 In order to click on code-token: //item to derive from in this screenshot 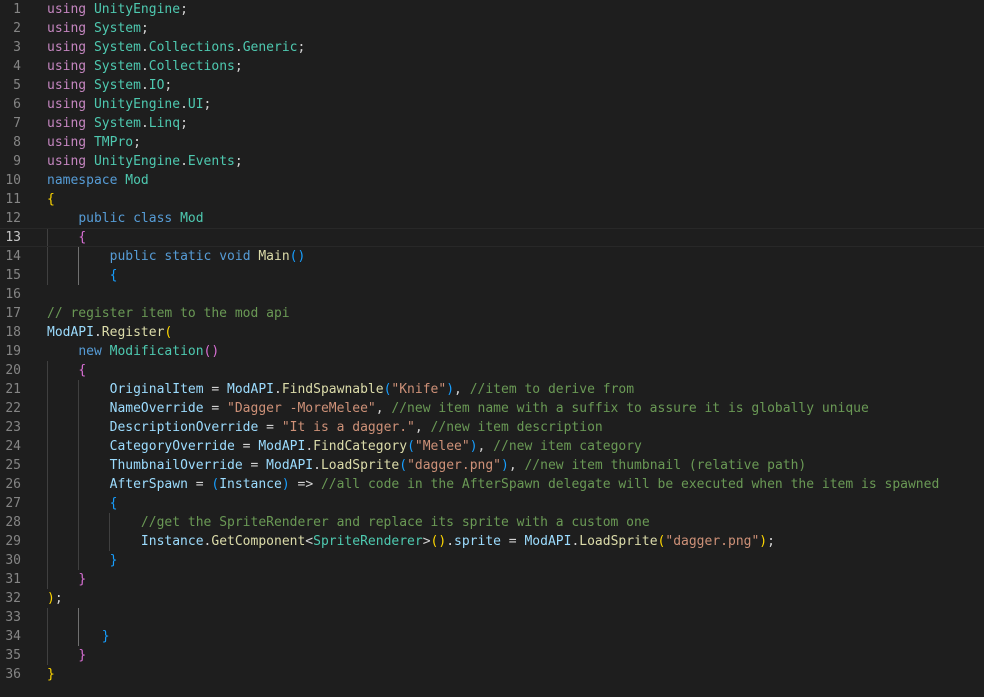, I will do `click(552, 389)`.